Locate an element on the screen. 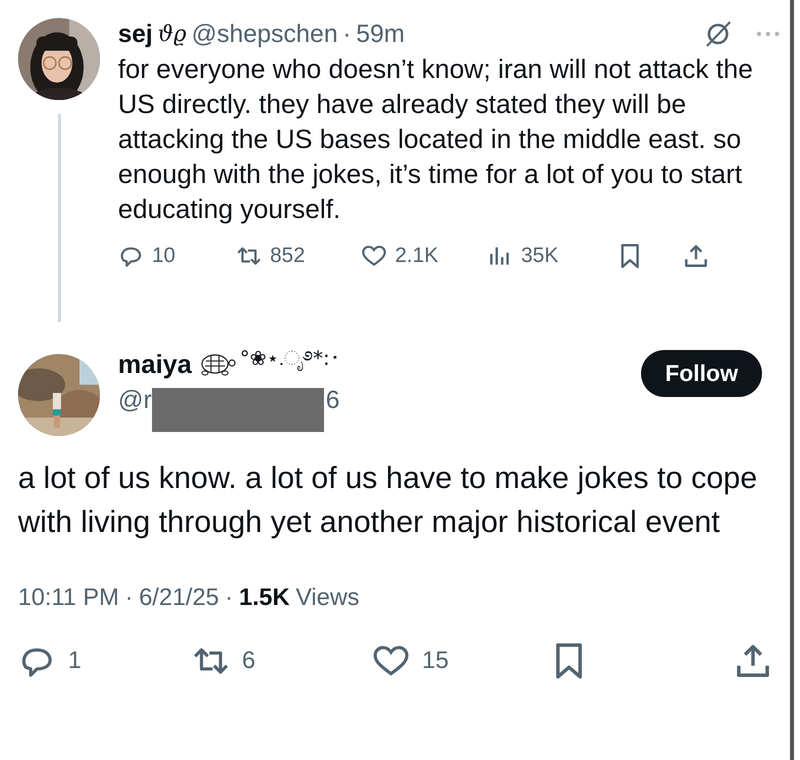 Image resolution: width=800 pixels, height=760 pixels. author-handle: @shepschen is located at coordinates (264, 34).